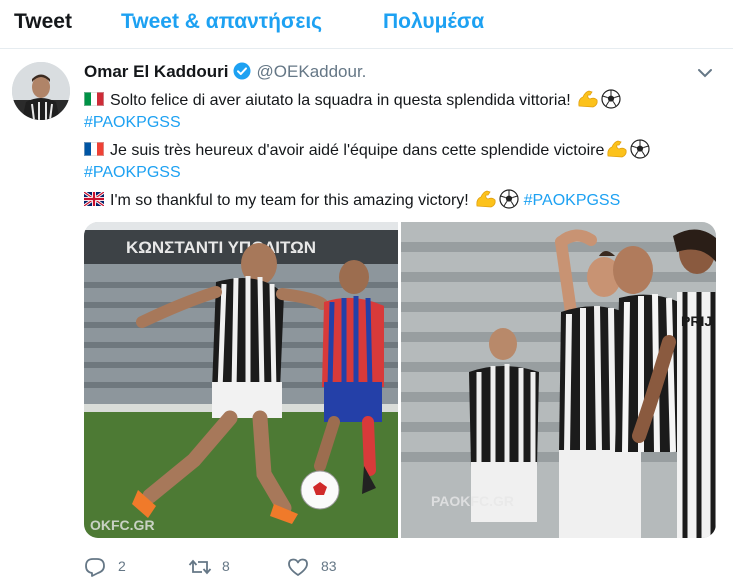  Describe the element at coordinates (95, 567) in the screenshot. I see `reply-icon` at that location.